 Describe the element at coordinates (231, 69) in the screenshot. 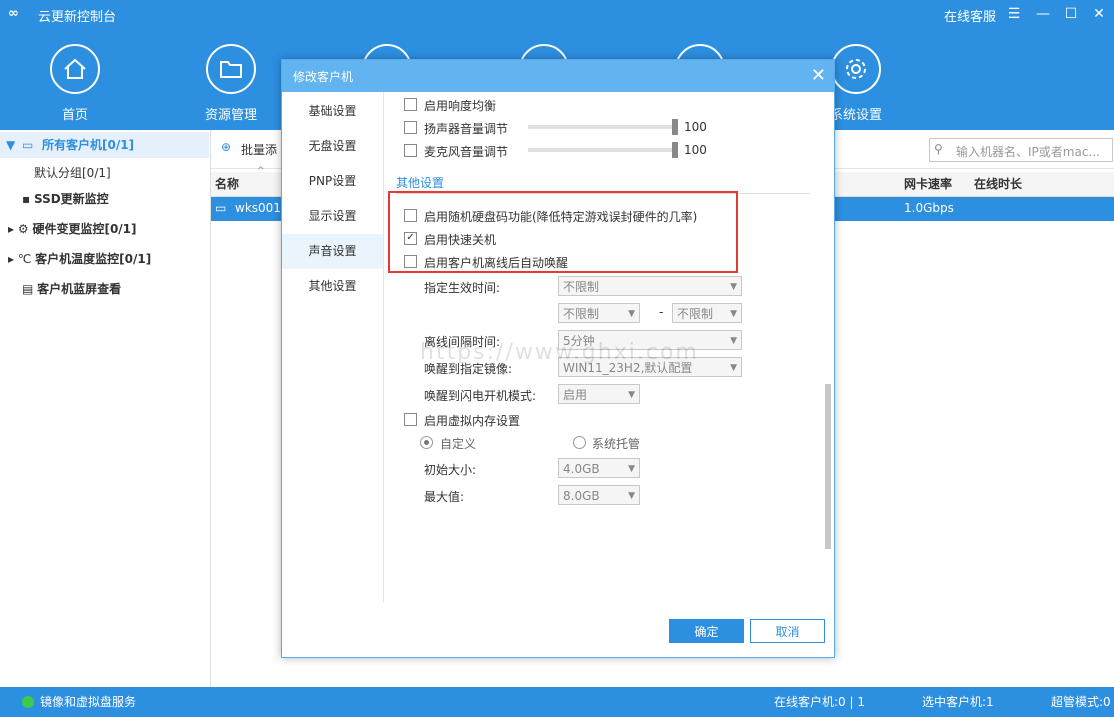

I see `folder-icon` at that location.